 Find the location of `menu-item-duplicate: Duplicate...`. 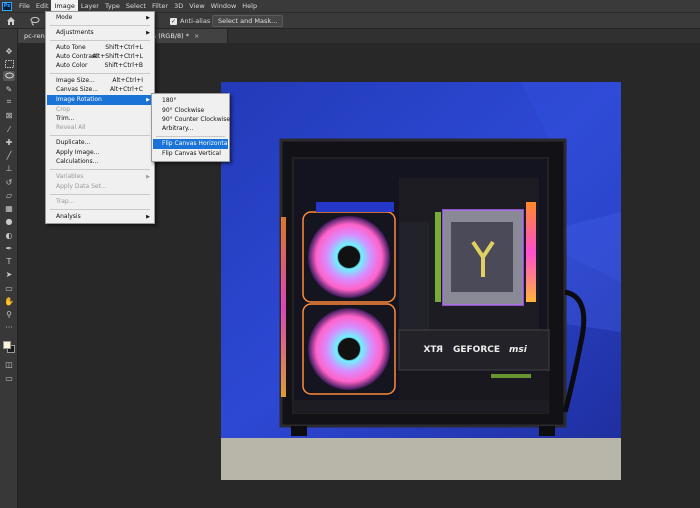

menu-item-duplicate: Duplicate... is located at coordinates (100, 143).